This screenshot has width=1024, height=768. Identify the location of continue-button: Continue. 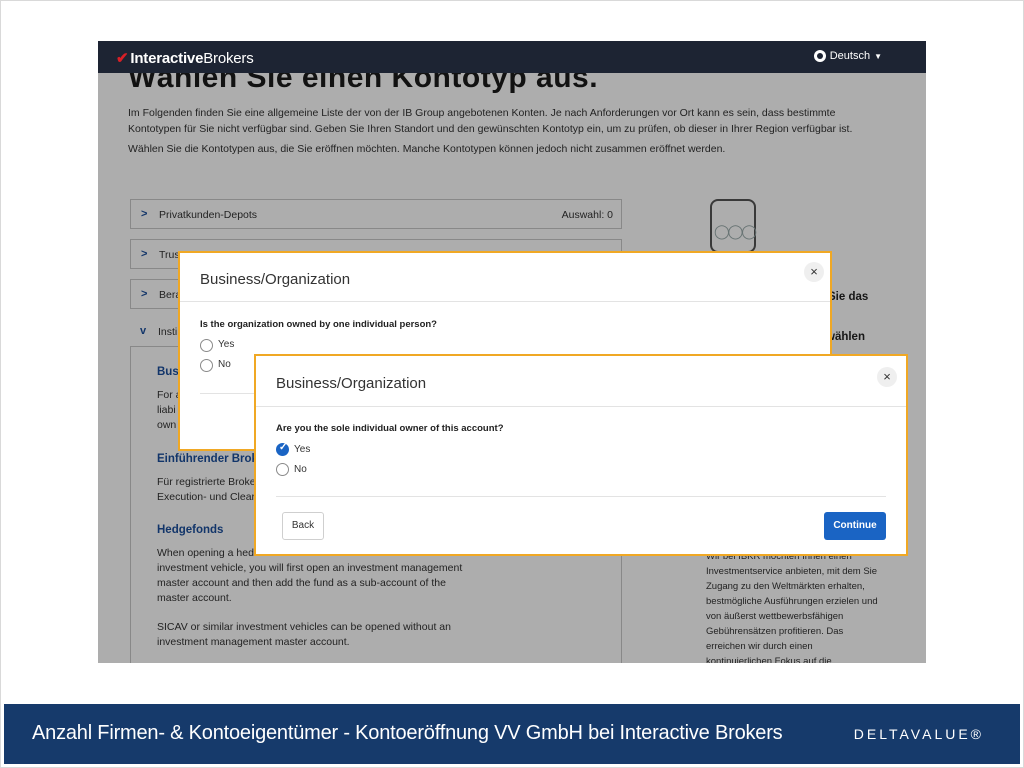
(855, 526).